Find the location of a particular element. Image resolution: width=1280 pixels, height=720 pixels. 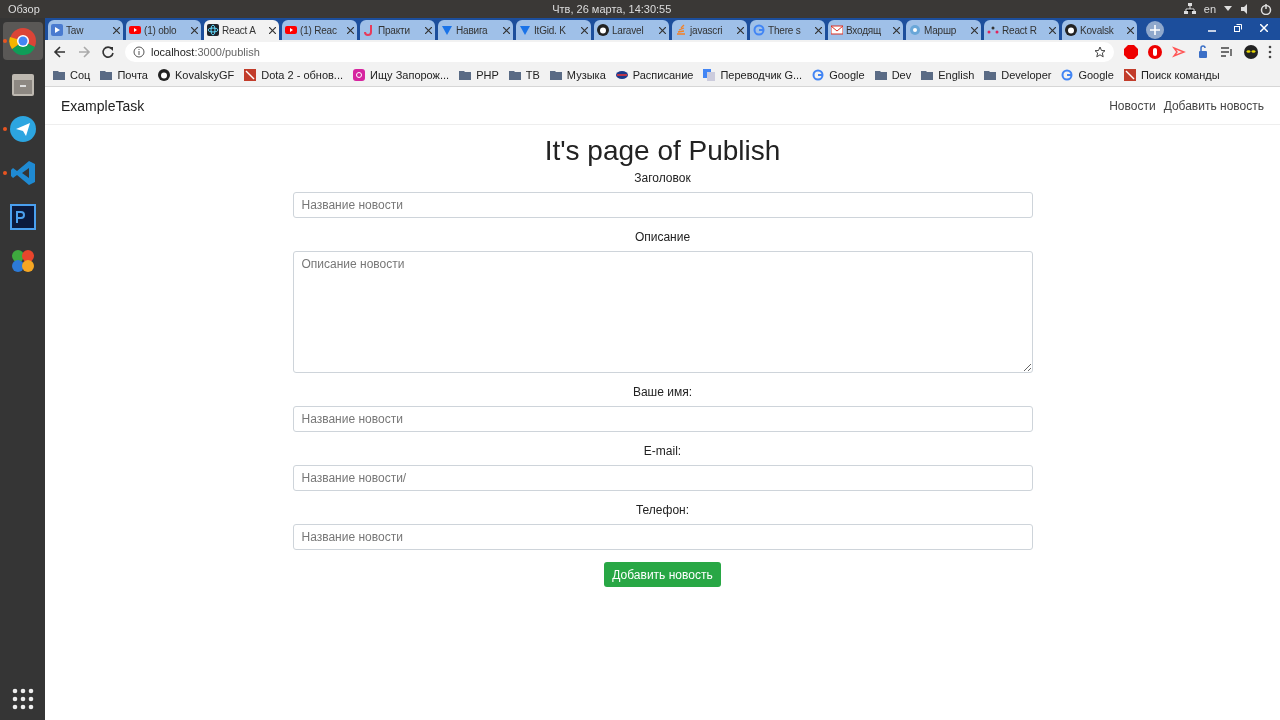

browser-tab: (1) oblo is located at coordinates (163, 30).